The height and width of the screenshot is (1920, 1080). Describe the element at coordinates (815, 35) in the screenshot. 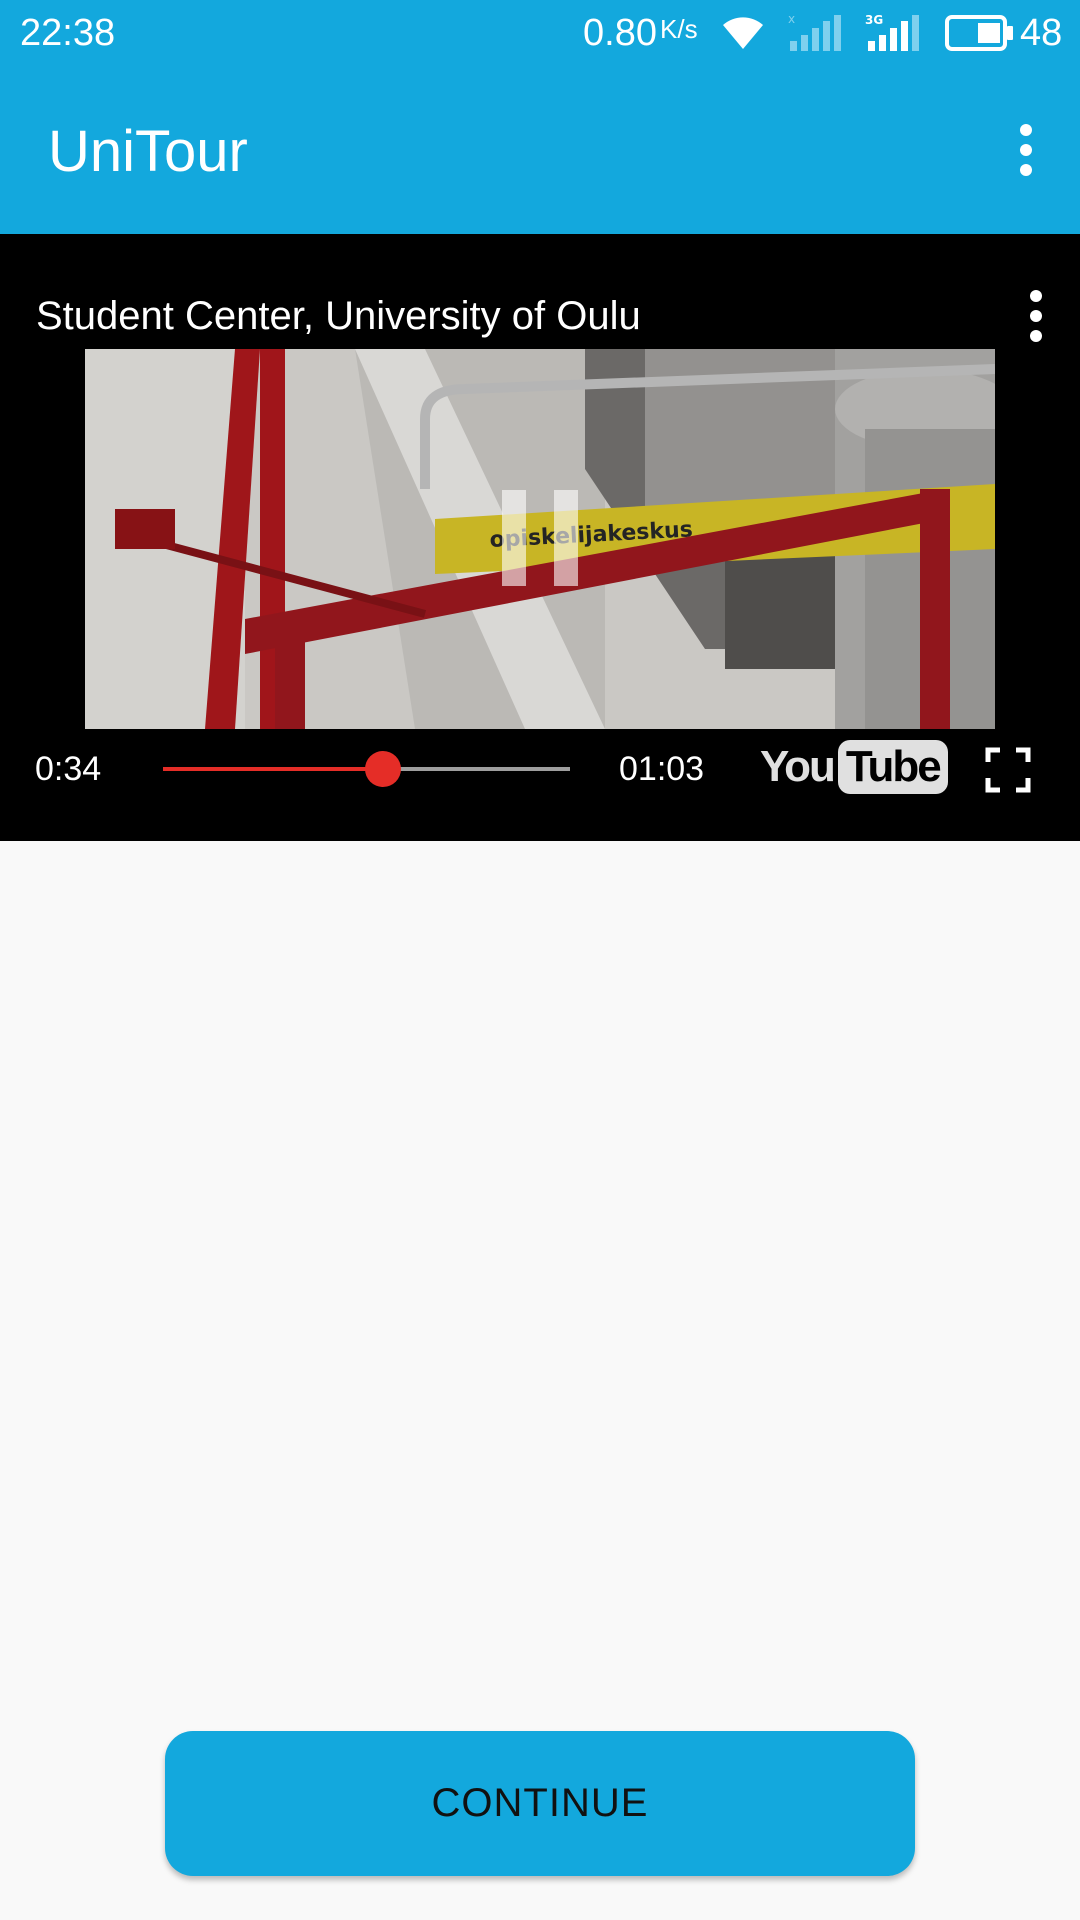

I see `signal-sim1-icon: x` at that location.